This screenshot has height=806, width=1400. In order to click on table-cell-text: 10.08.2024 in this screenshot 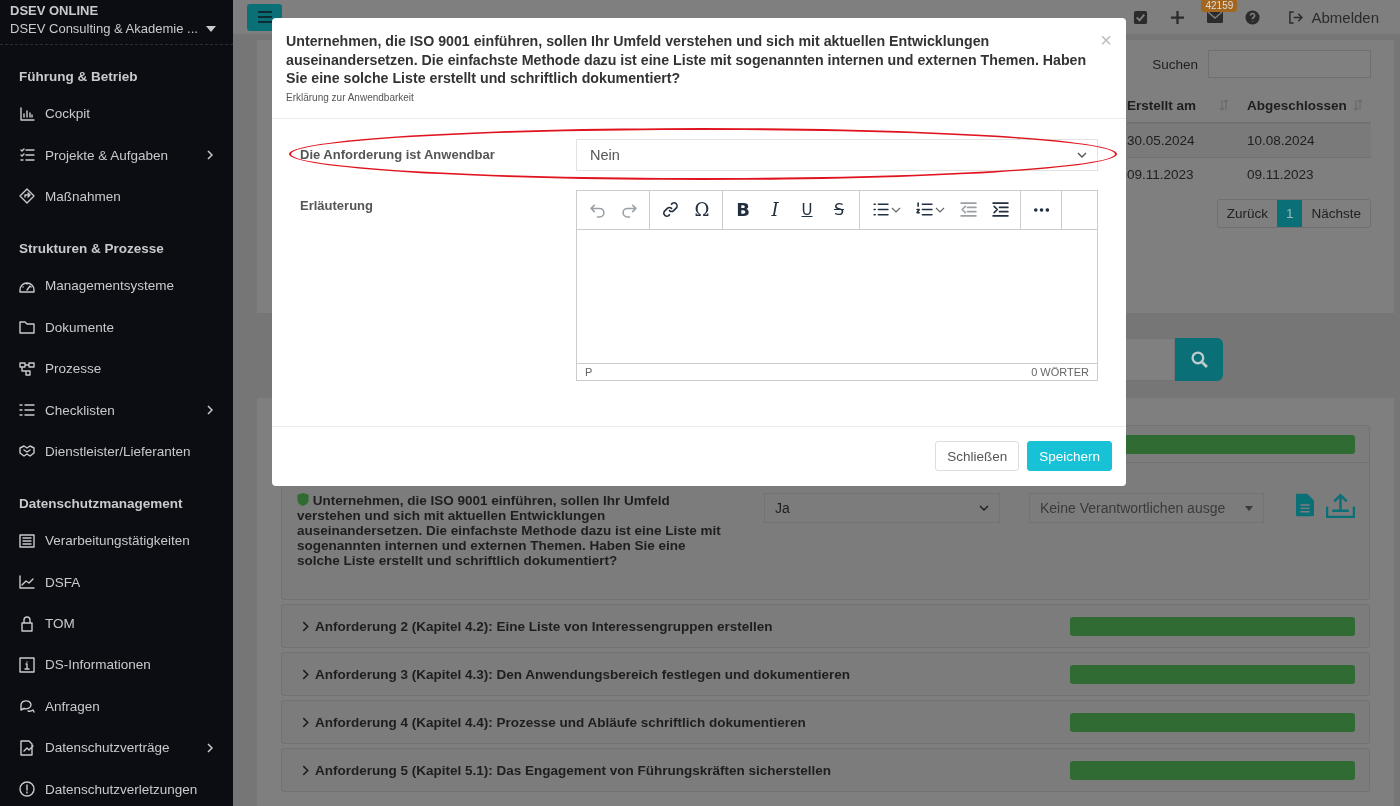, I will do `click(1281, 140)`.